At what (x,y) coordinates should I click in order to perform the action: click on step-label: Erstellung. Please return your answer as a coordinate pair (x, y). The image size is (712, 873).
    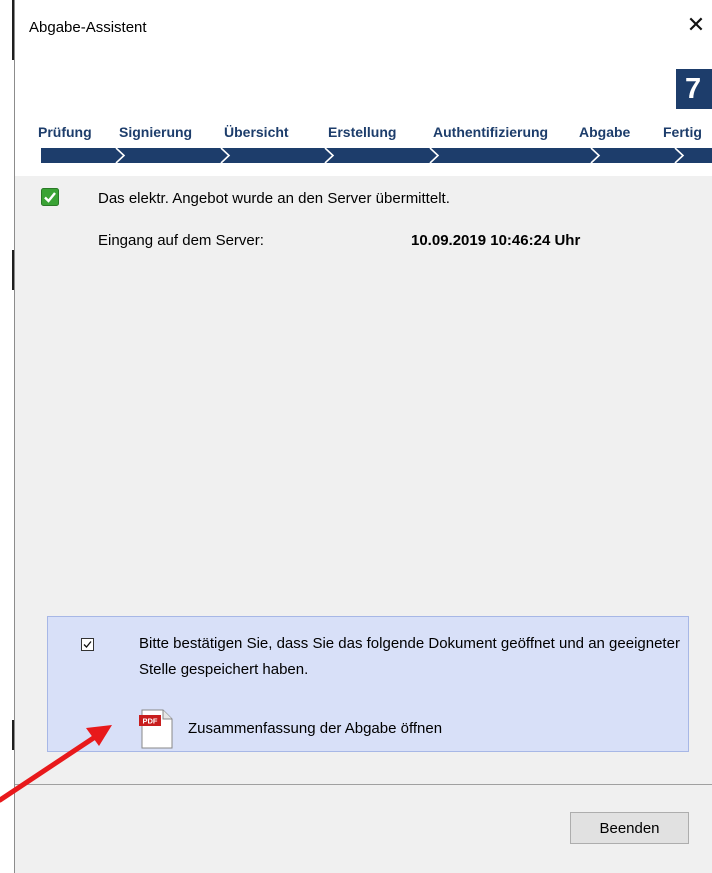
    Looking at the image, I should click on (362, 132).